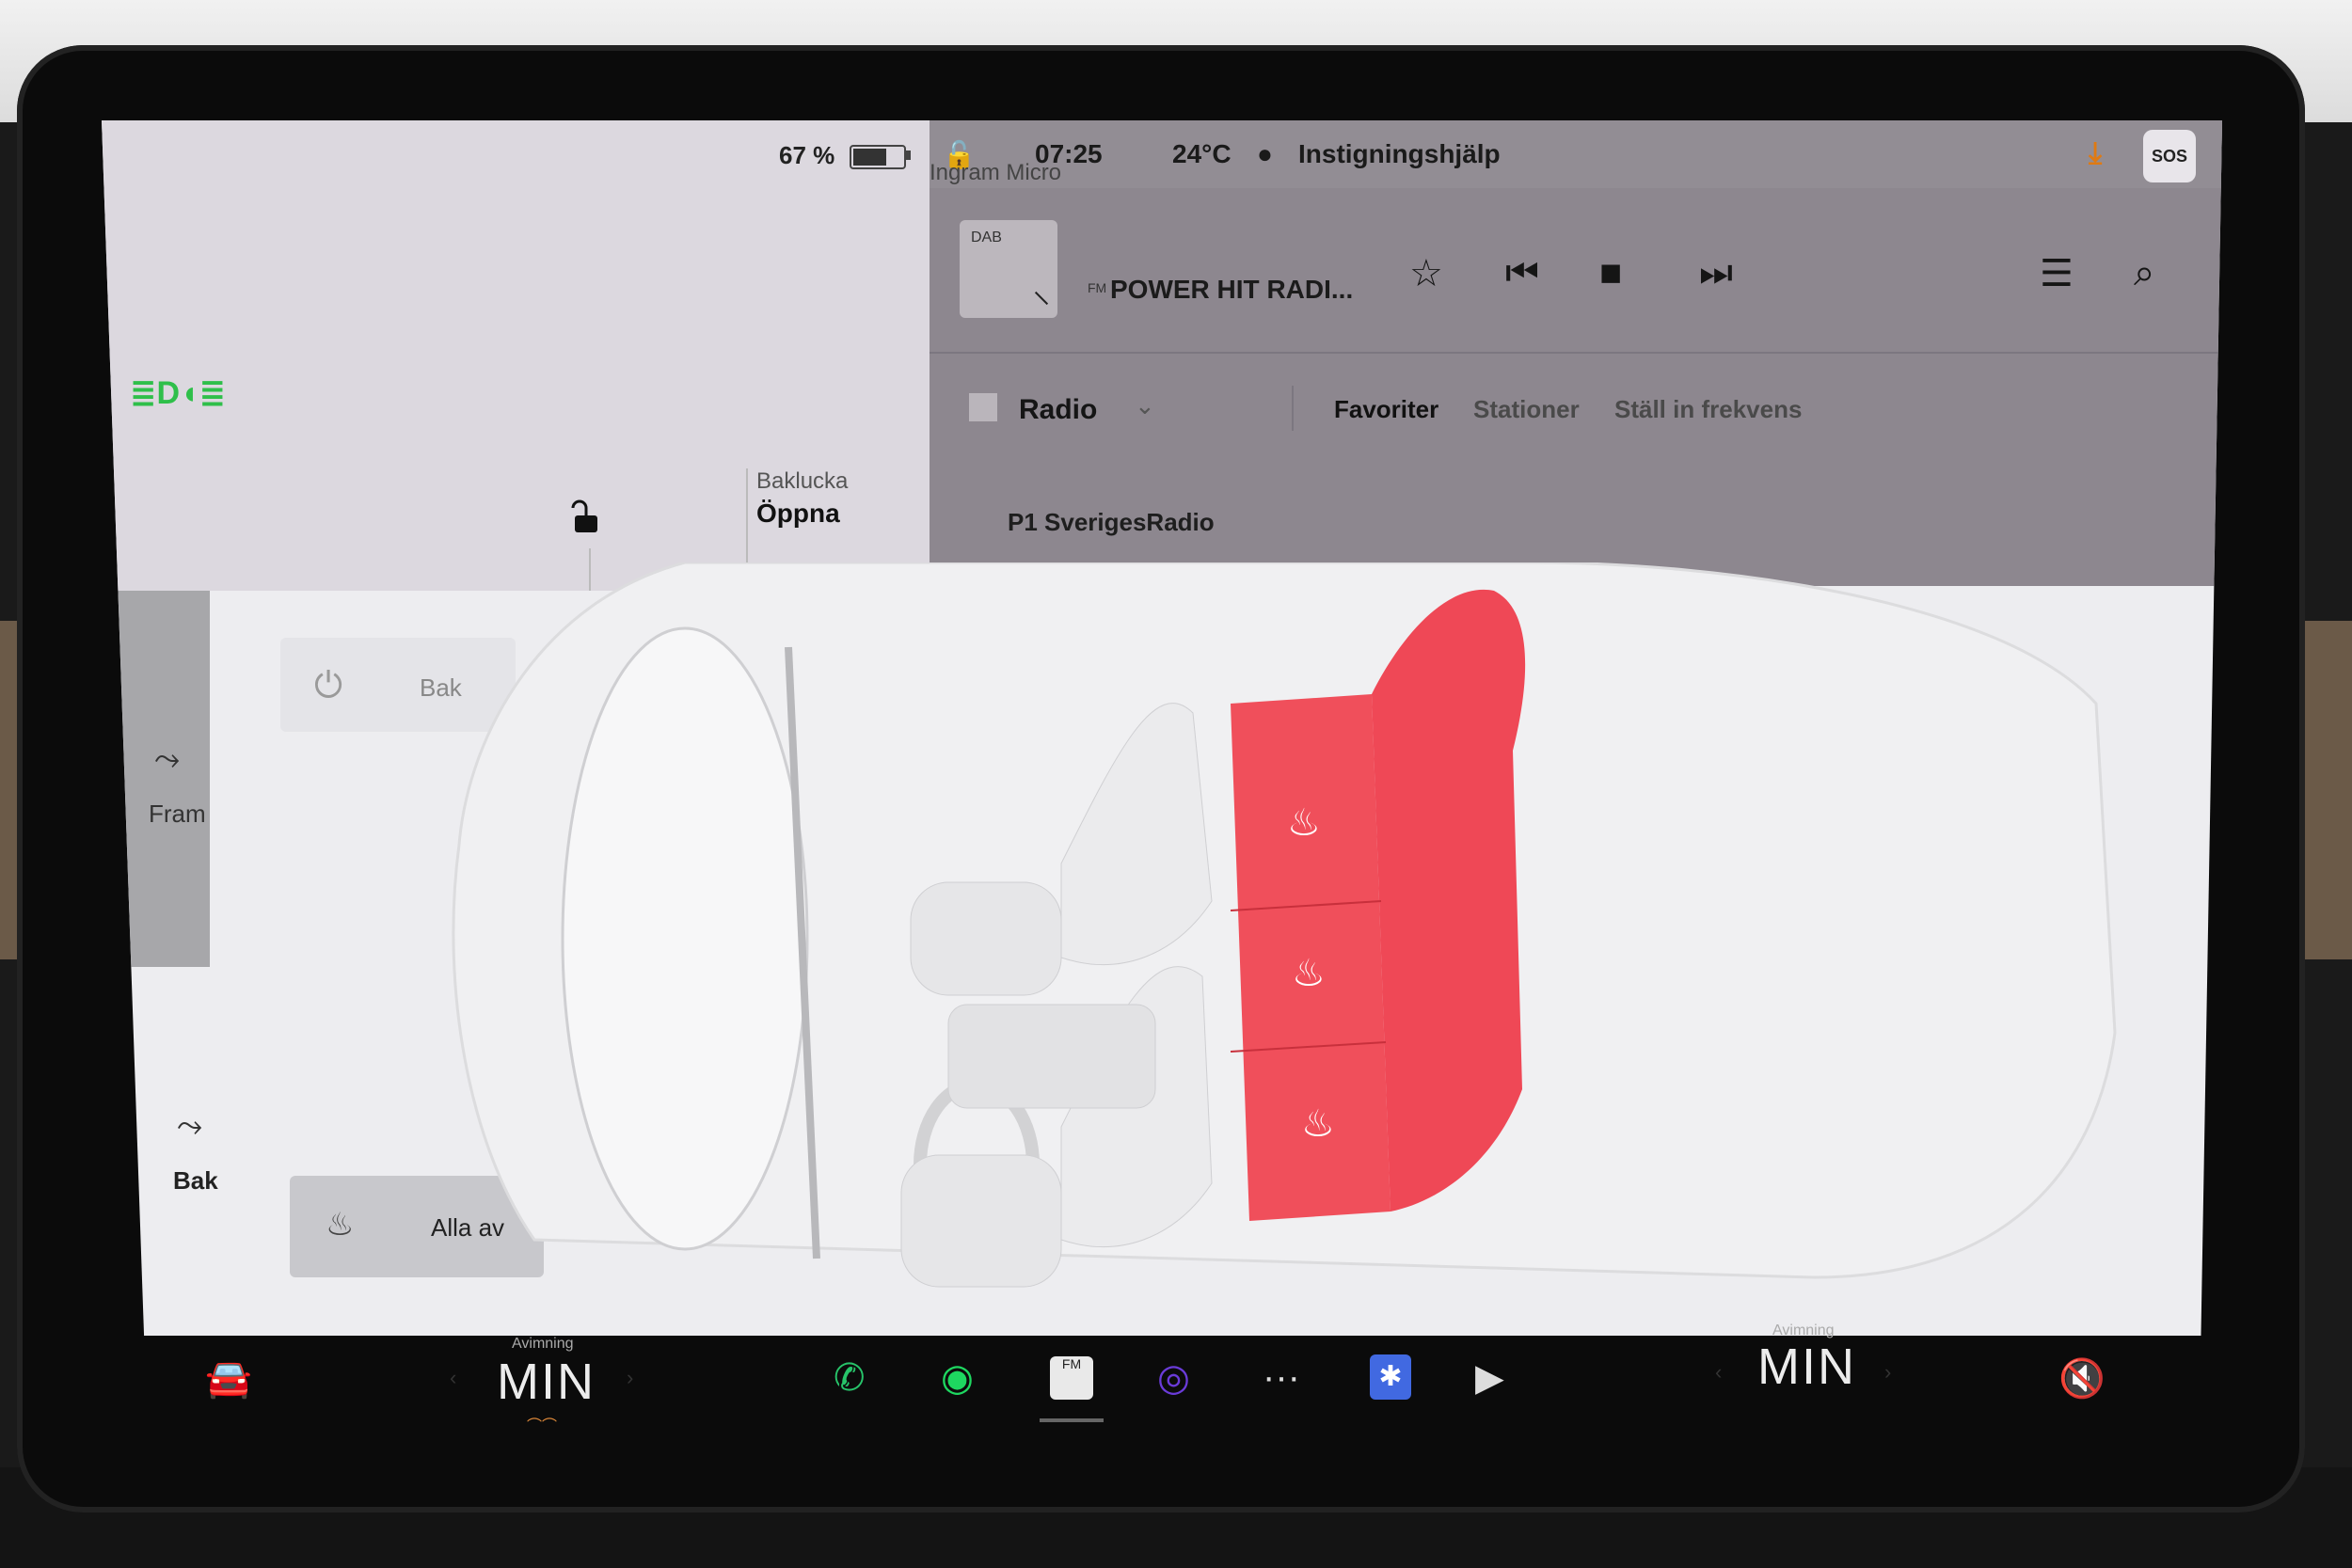 This screenshot has height=1568, width=2352. I want to click on rear-airflow-icon: ⤳, so click(189, 1126).